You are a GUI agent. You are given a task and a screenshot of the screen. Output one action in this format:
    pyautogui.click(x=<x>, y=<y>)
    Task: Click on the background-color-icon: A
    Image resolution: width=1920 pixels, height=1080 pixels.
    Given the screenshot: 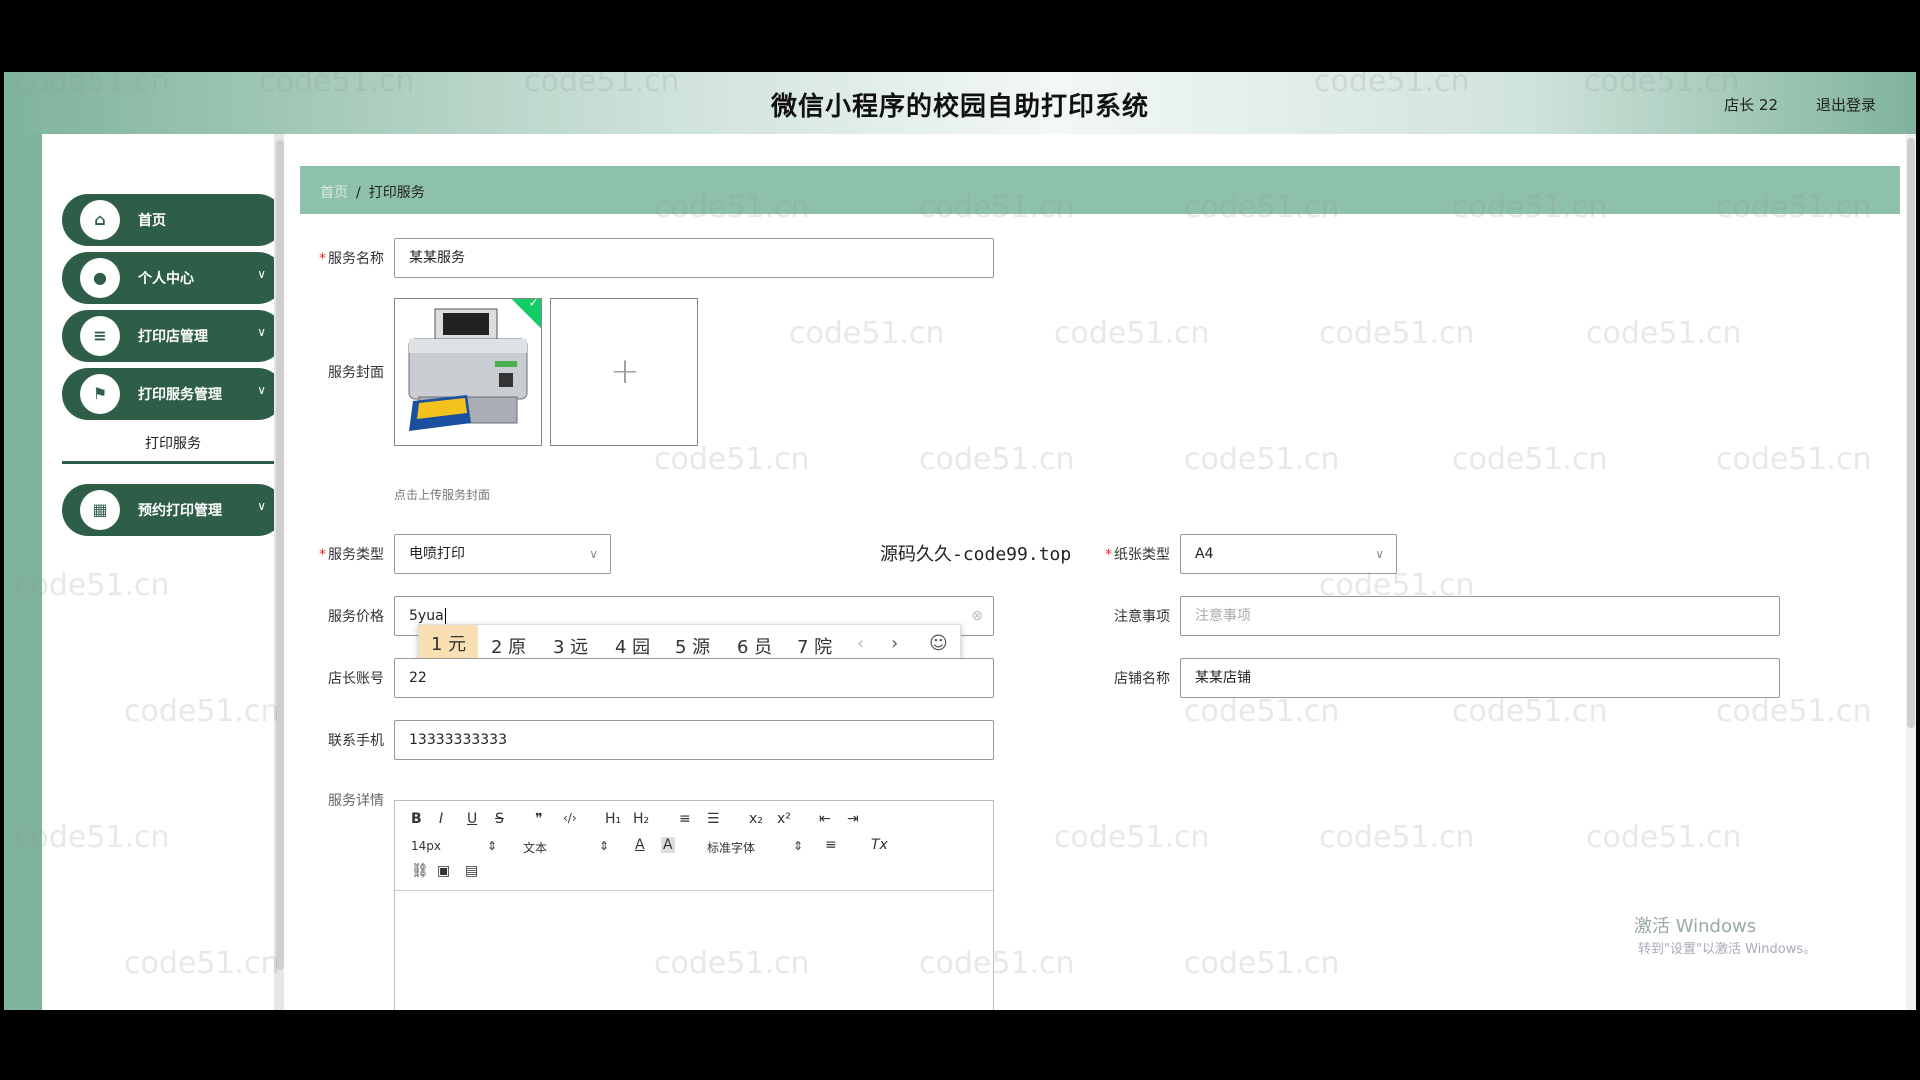 What is the action you would take?
    pyautogui.click(x=668, y=845)
    